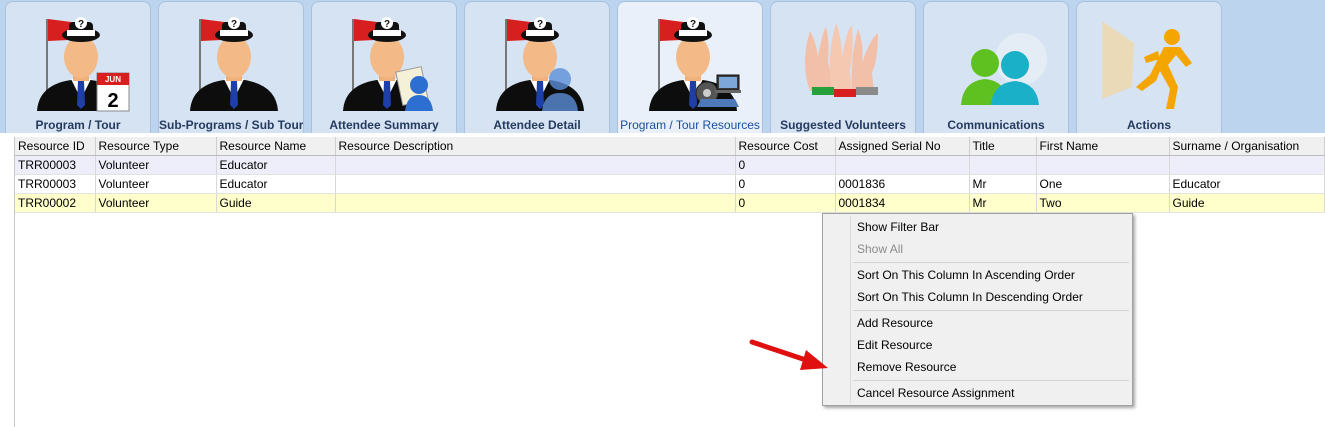 The height and width of the screenshot is (427, 1325). I want to click on cell-resource-name: Guide, so click(276, 203).